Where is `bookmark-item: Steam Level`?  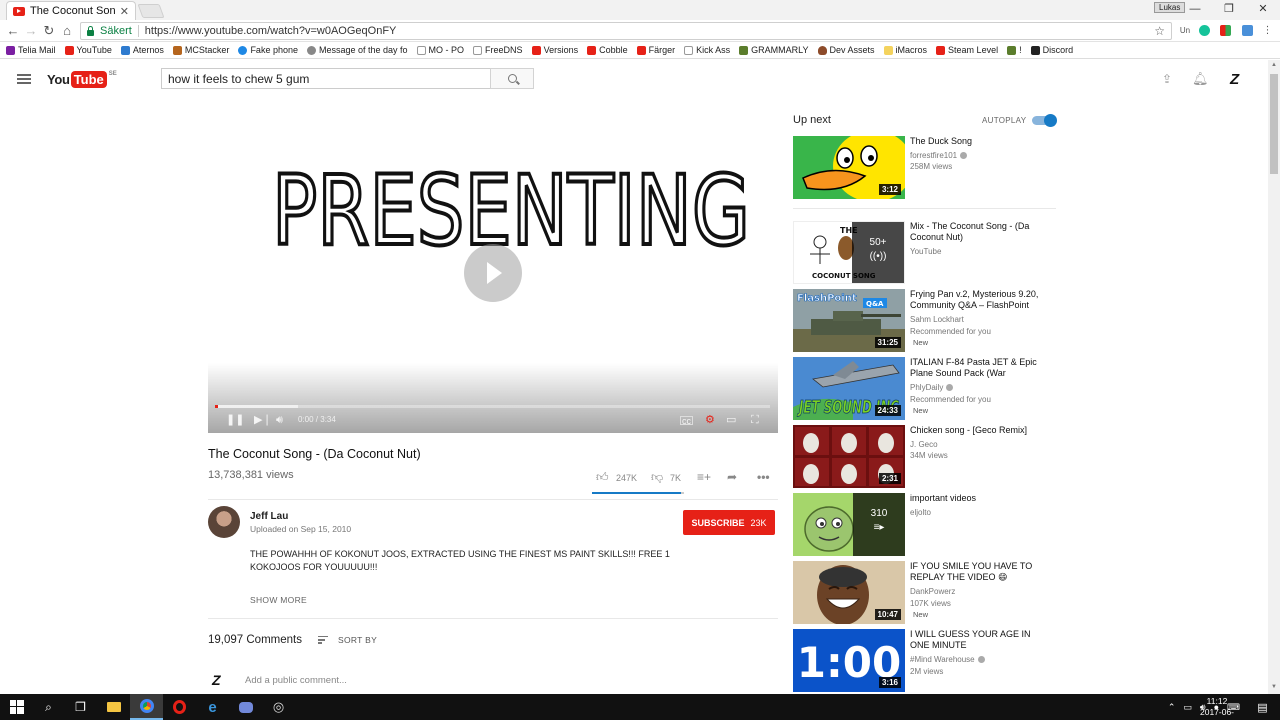 bookmark-item: Steam Level is located at coordinates (967, 50).